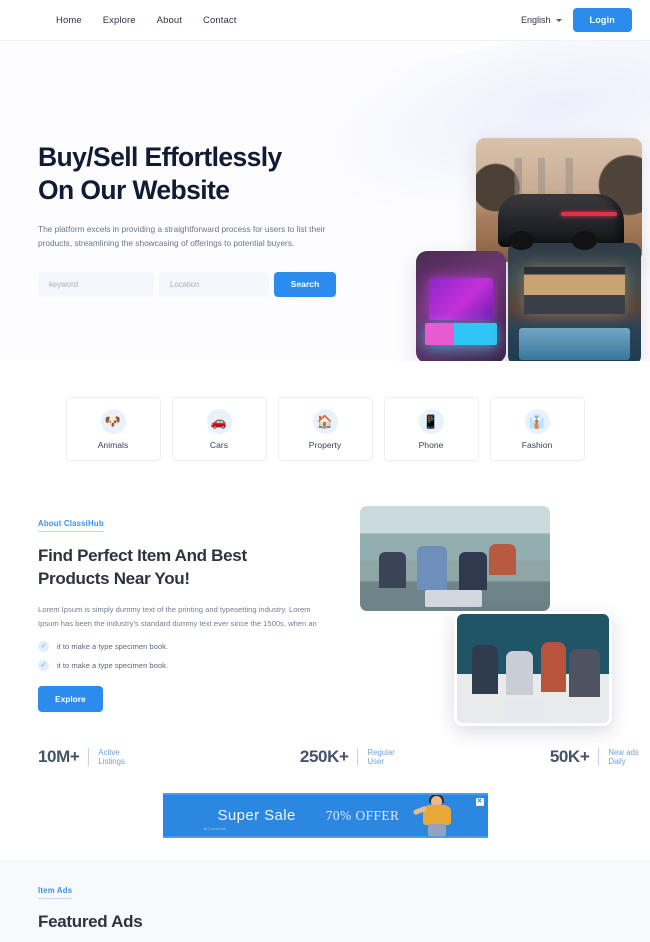  Describe the element at coordinates (69, 20) in the screenshot. I see `nav-link-home: Home` at that location.